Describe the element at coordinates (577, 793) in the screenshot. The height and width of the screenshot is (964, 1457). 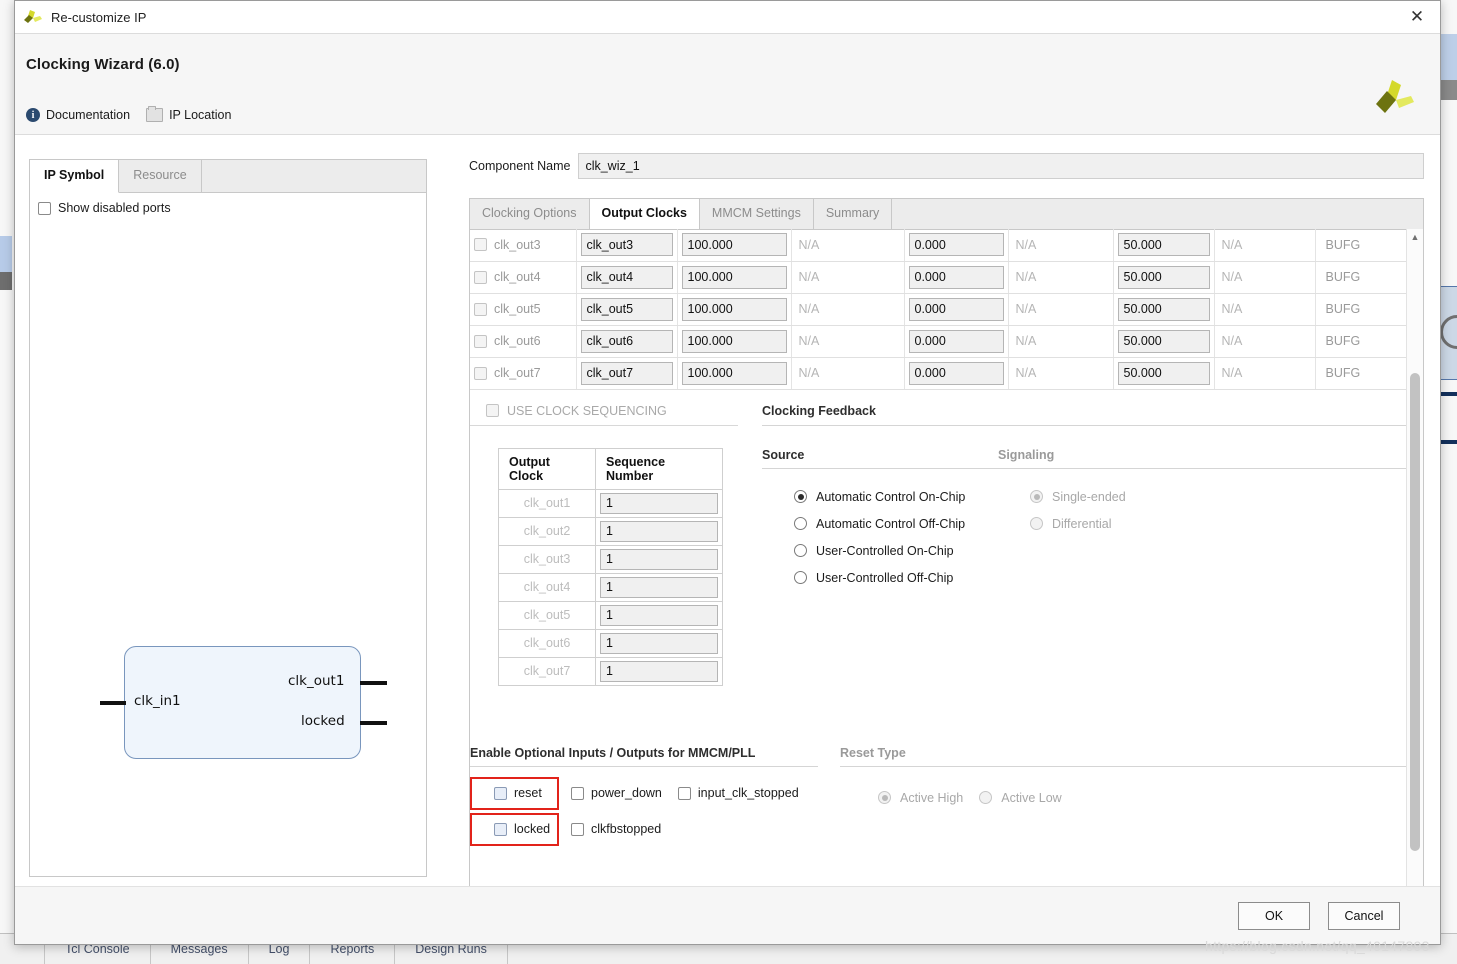
I see `power-down-checkbox-icon` at that location.